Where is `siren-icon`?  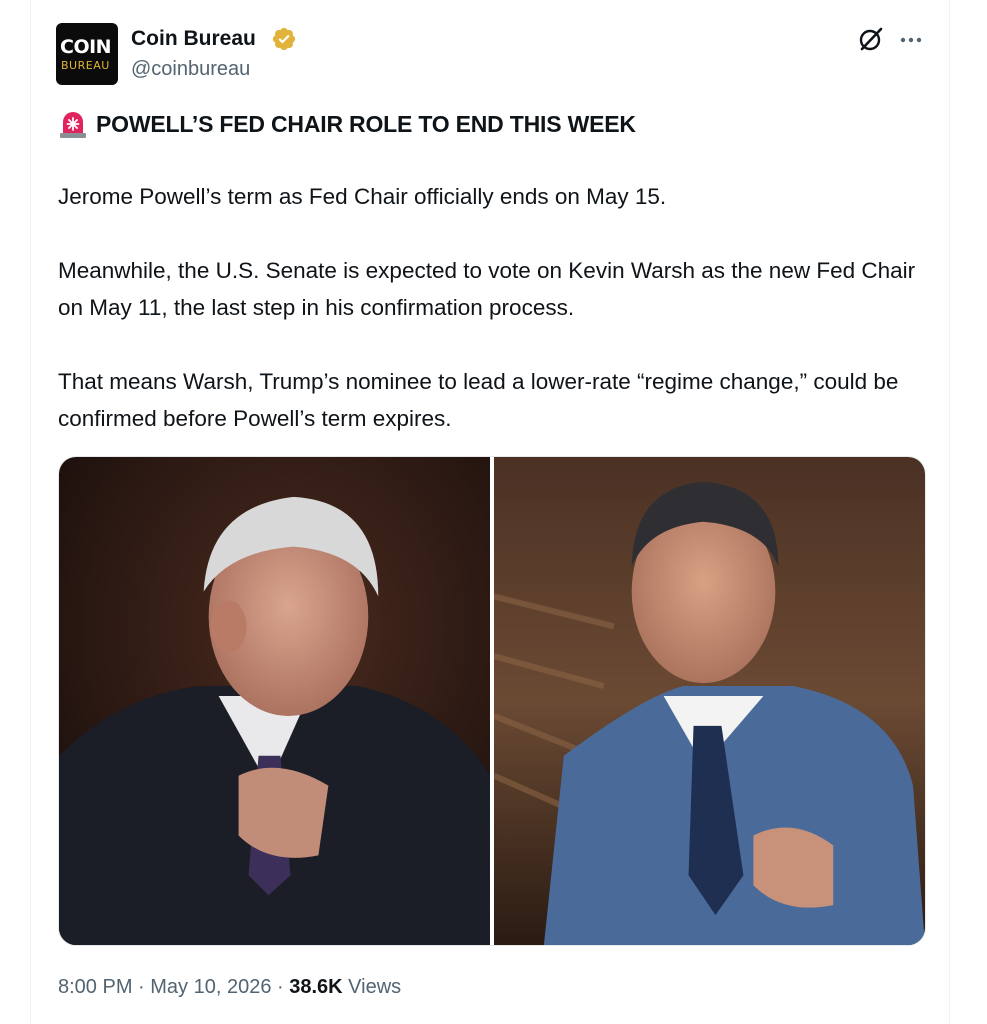 siren-icon is located at coordinates (73, 125).